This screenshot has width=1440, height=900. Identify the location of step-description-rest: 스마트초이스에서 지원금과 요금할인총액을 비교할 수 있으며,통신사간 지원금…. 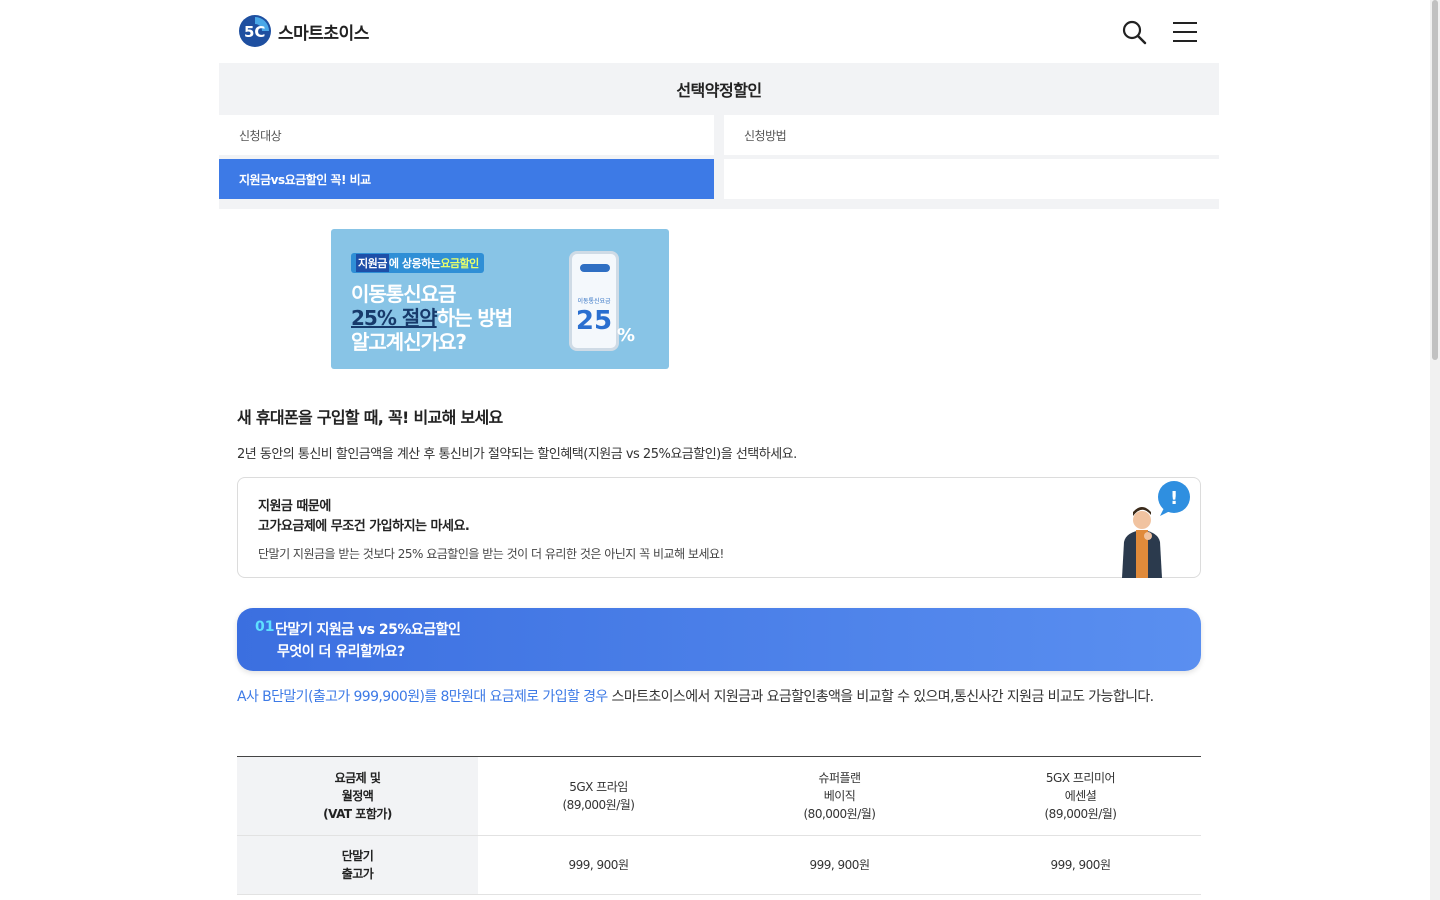
(881, 697).